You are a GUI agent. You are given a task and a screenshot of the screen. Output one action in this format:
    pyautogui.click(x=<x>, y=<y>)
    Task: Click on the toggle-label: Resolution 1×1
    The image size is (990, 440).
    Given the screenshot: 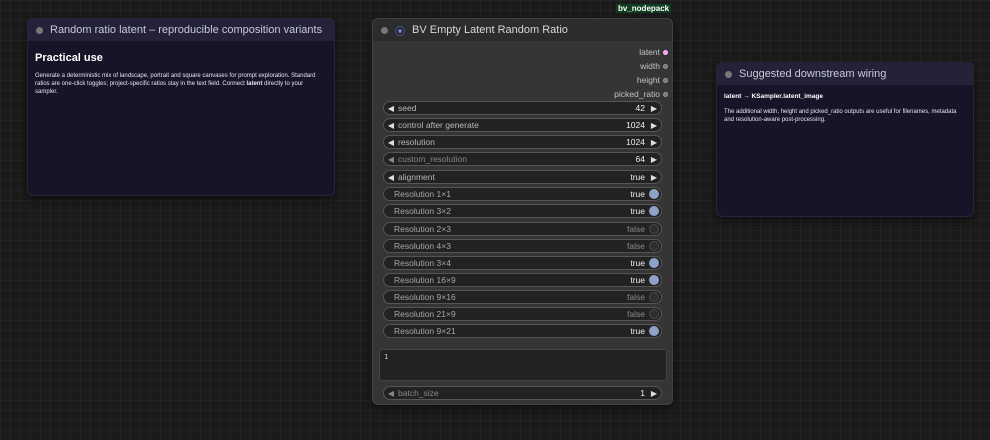 What is the action you would take?
    pyautogui.click(x=422, y=194)
    